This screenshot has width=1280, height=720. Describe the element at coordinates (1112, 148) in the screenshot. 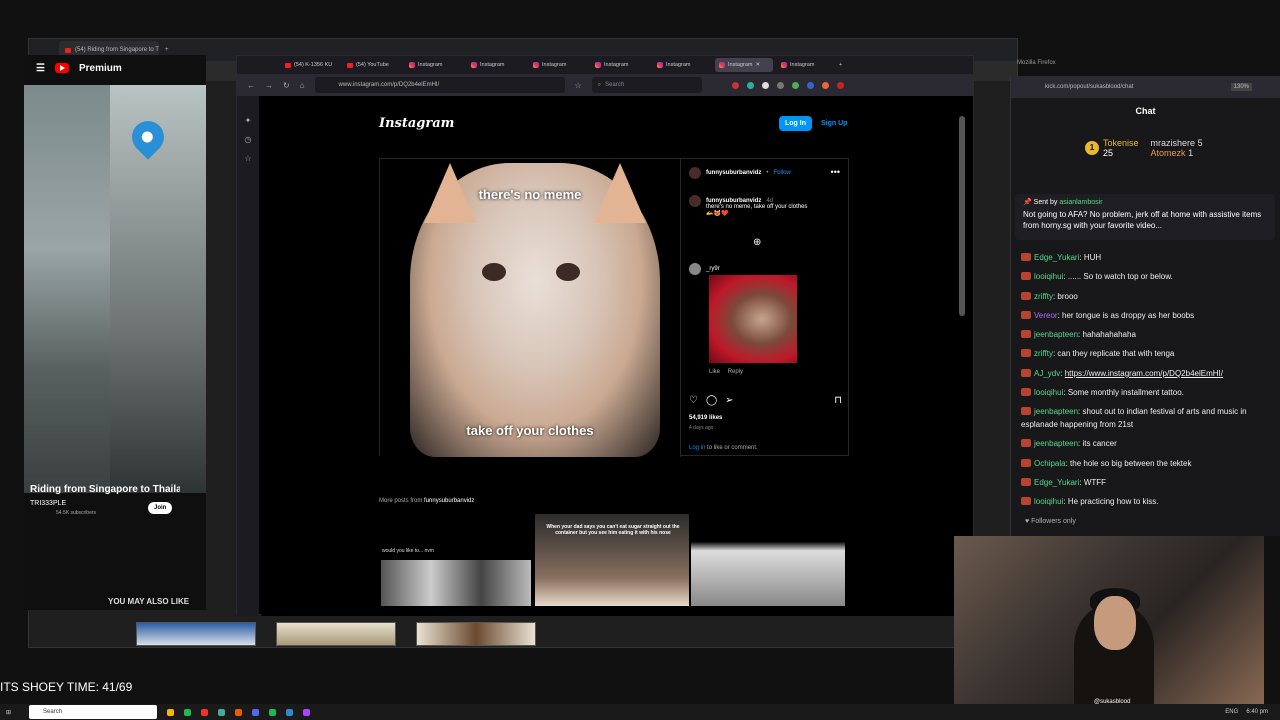

I see `leader-first: 1 Tokenise 25` at that location.